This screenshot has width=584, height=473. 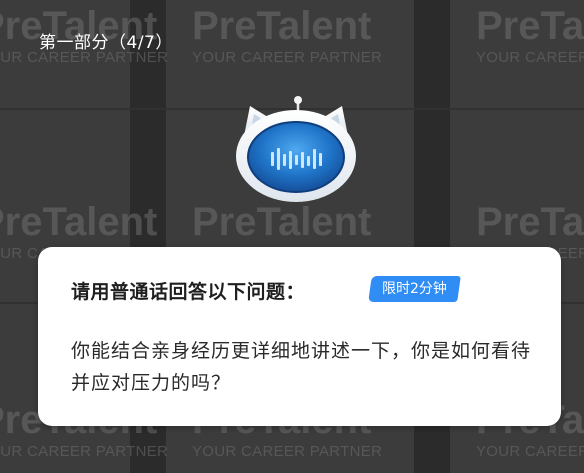 I want to click on question-instruction: 请用普通话回答以下问题：, so click(x=188, y=292).